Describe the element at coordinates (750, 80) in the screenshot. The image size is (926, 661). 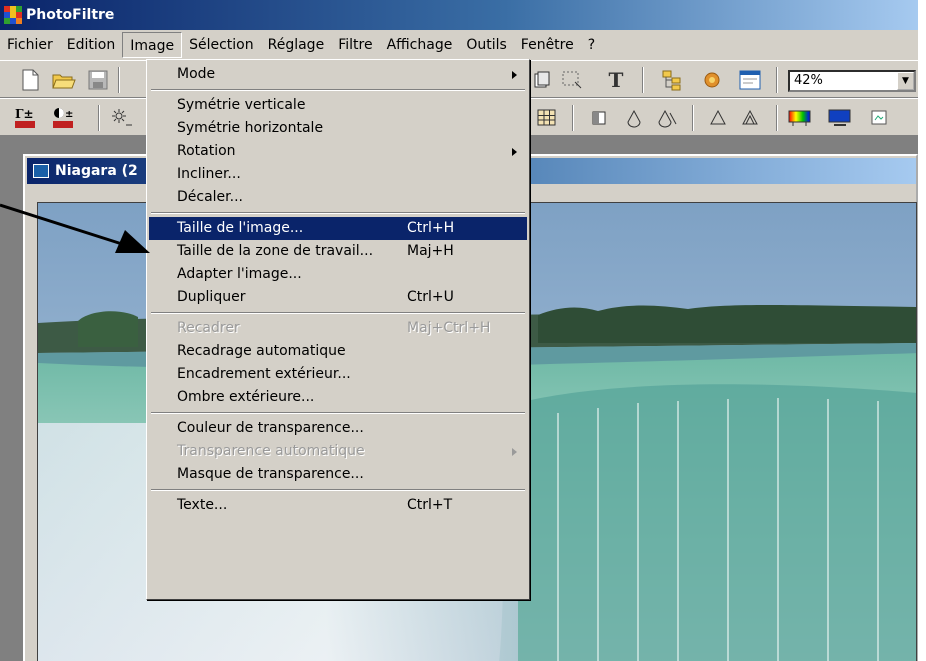
I see `window-icon` at that location.